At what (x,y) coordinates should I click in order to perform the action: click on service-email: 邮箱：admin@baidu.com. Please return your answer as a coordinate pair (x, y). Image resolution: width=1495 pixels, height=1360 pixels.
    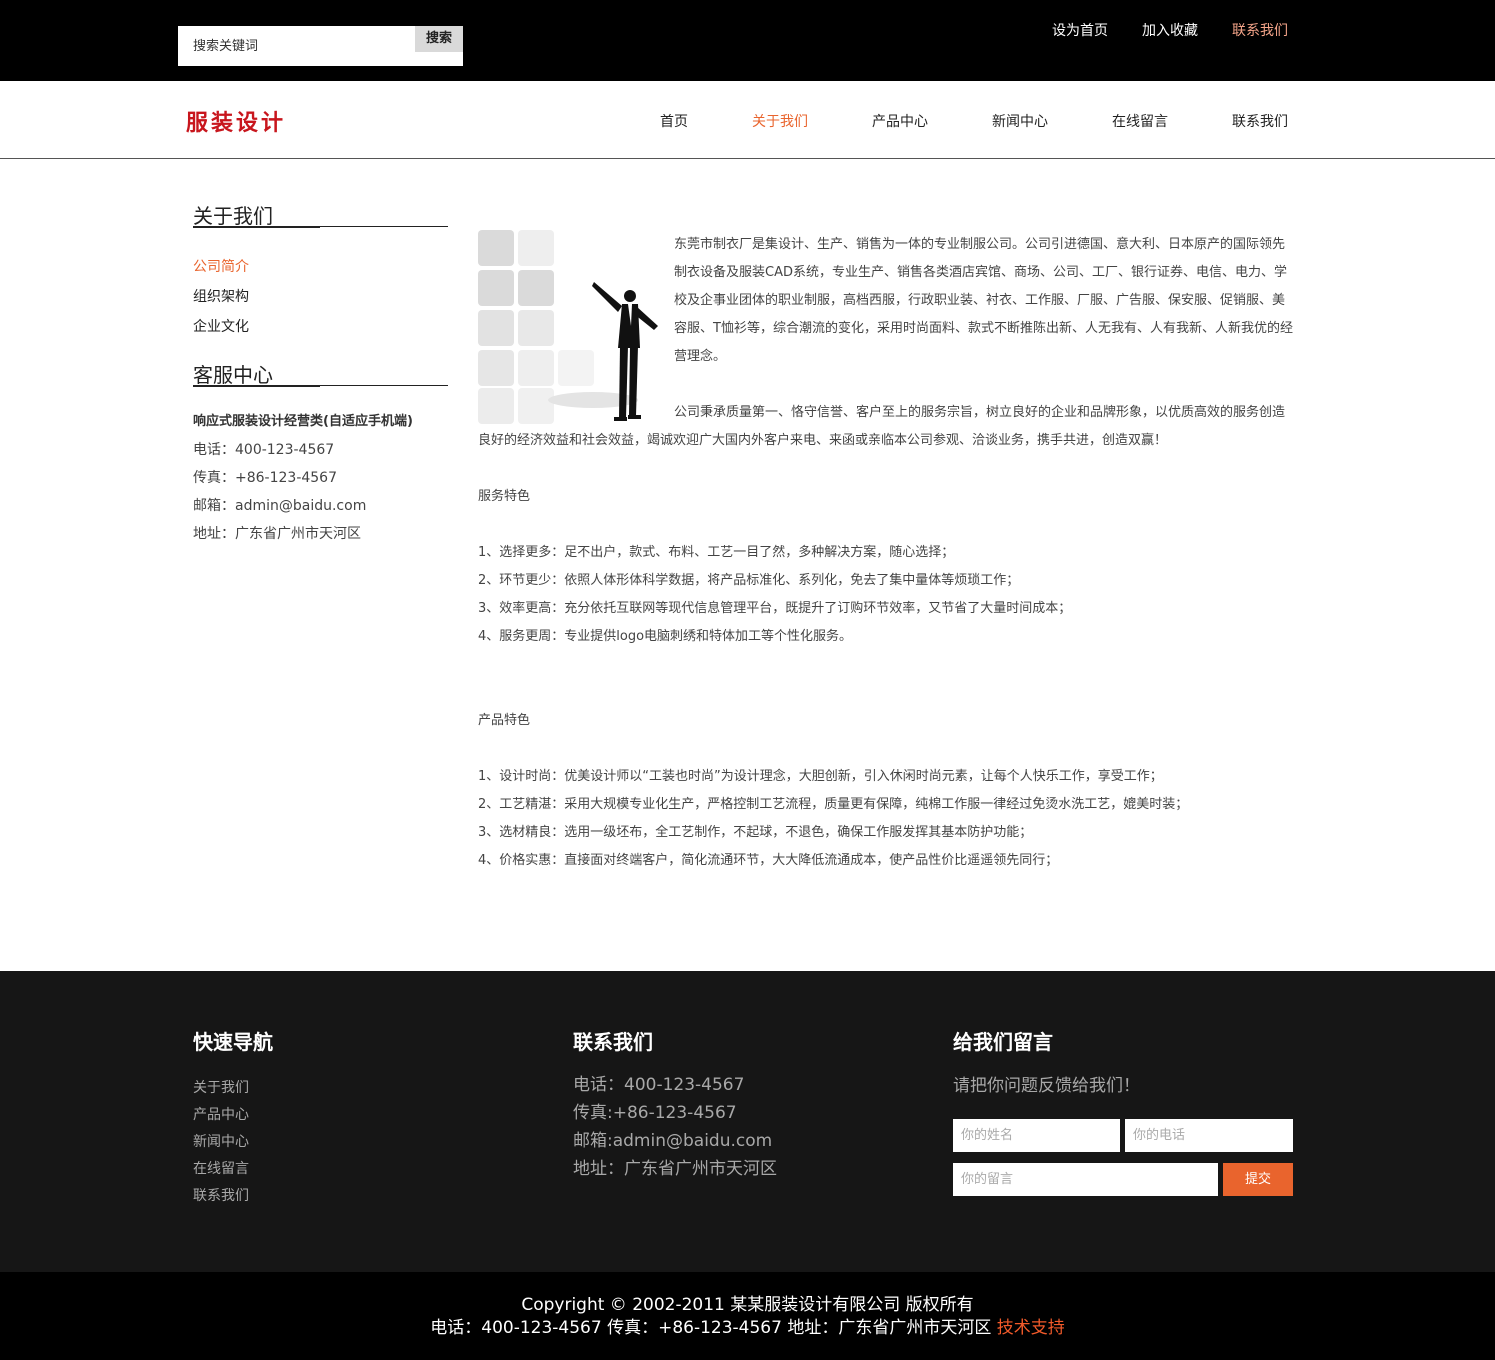
    Looking at the image, I should click on (280, 506).